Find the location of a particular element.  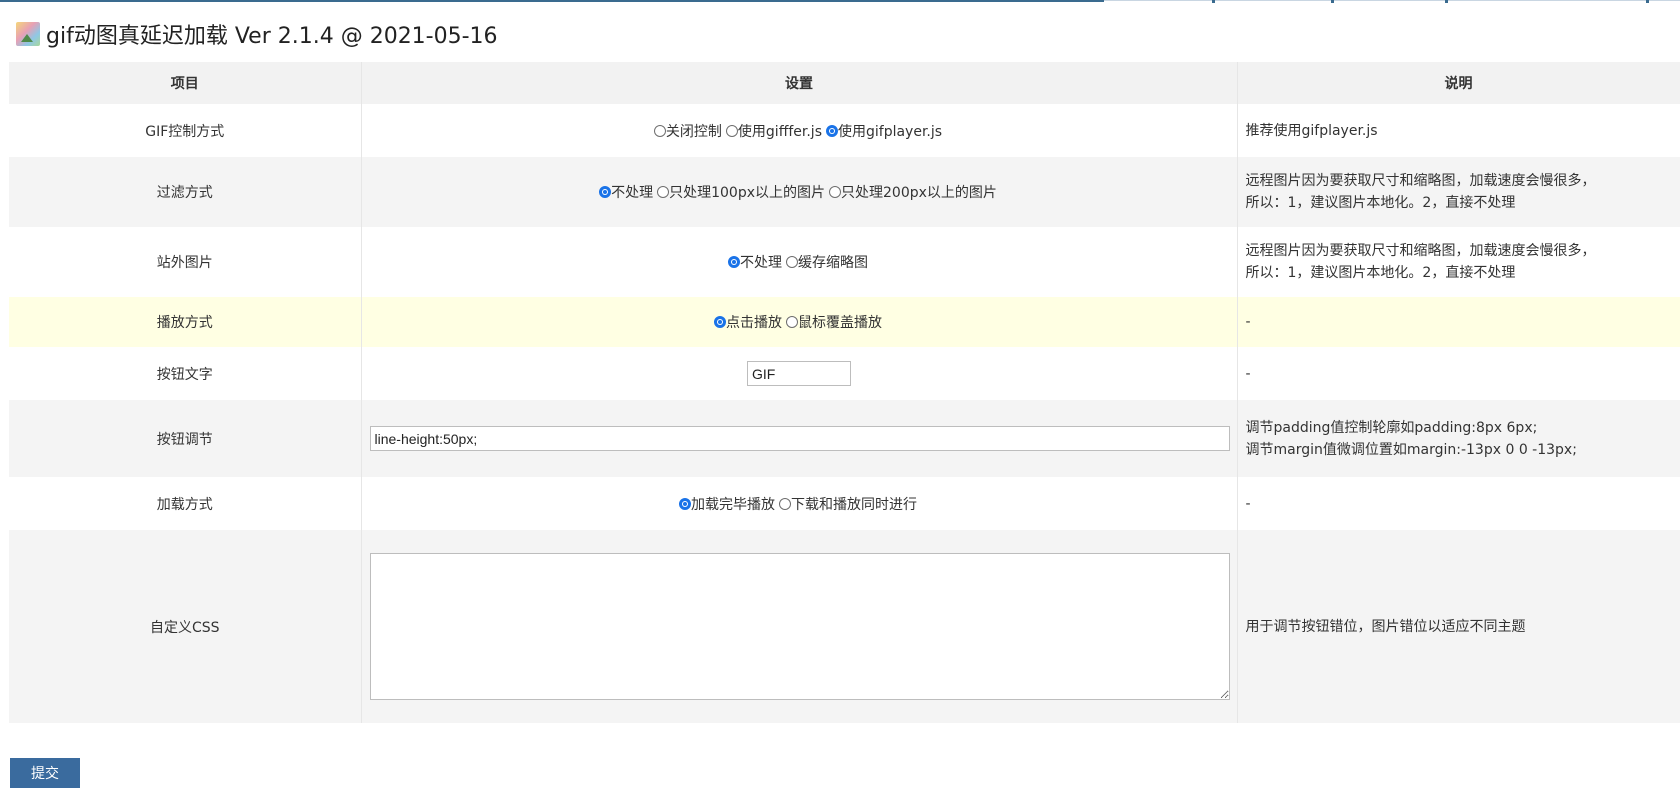

row-desc-play: - is located at coordinates (1458, 322).